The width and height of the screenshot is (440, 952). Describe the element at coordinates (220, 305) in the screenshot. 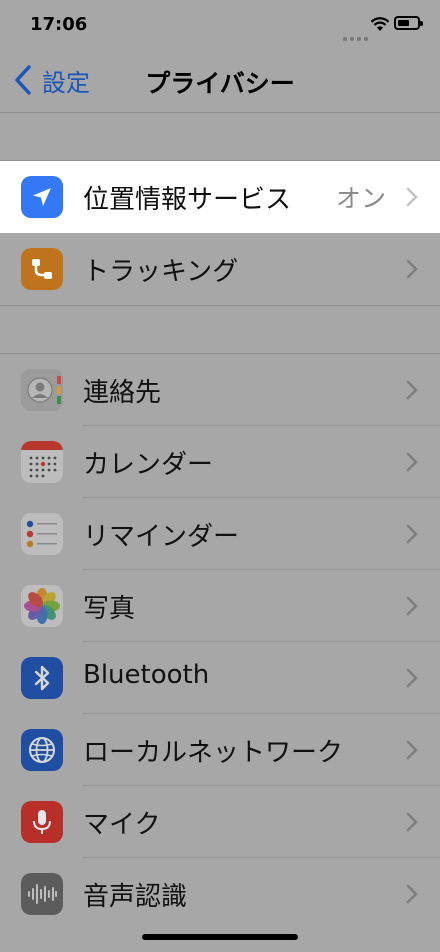

I see `section-divider` at that location.